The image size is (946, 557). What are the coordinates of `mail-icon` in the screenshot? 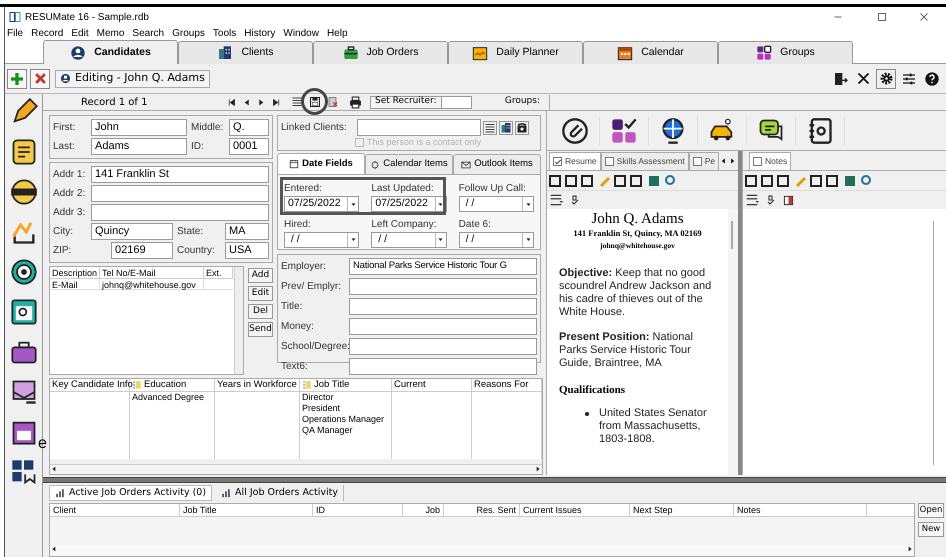 It's located at (24, 392).